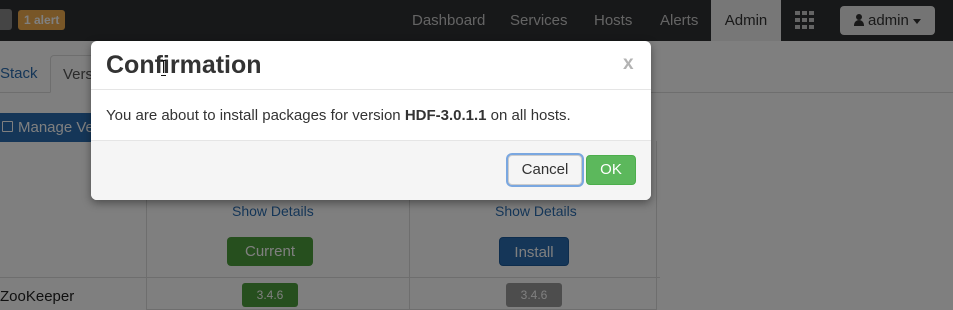  I want to click on close-icon: x, so click(628, 64).